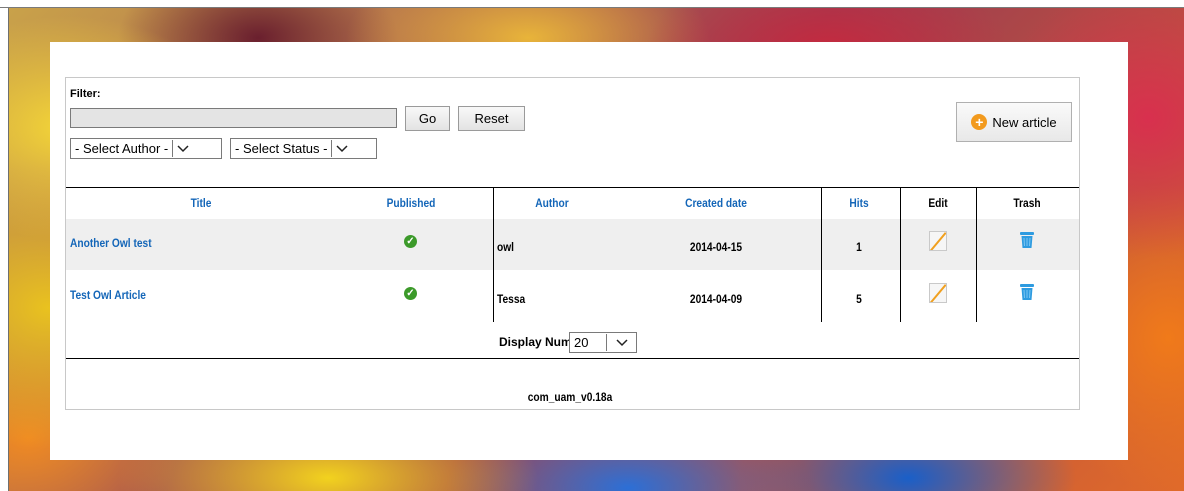 The image size is (1184, 491). I want to click on filter-input, so click(233, 118).